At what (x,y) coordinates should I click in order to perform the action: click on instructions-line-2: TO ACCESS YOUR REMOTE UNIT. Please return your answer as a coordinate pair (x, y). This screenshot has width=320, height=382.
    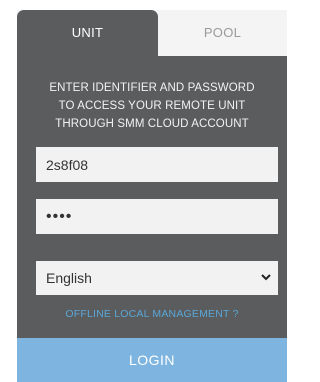
    Looking at the image, I should click on (152, 106).